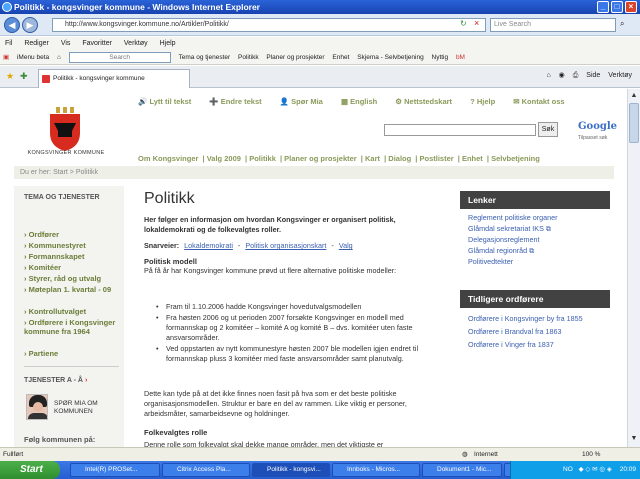 The height and width of the screenshot is (479, 640). I want to click on nav-enhet: Enhet, so click(472, 158).